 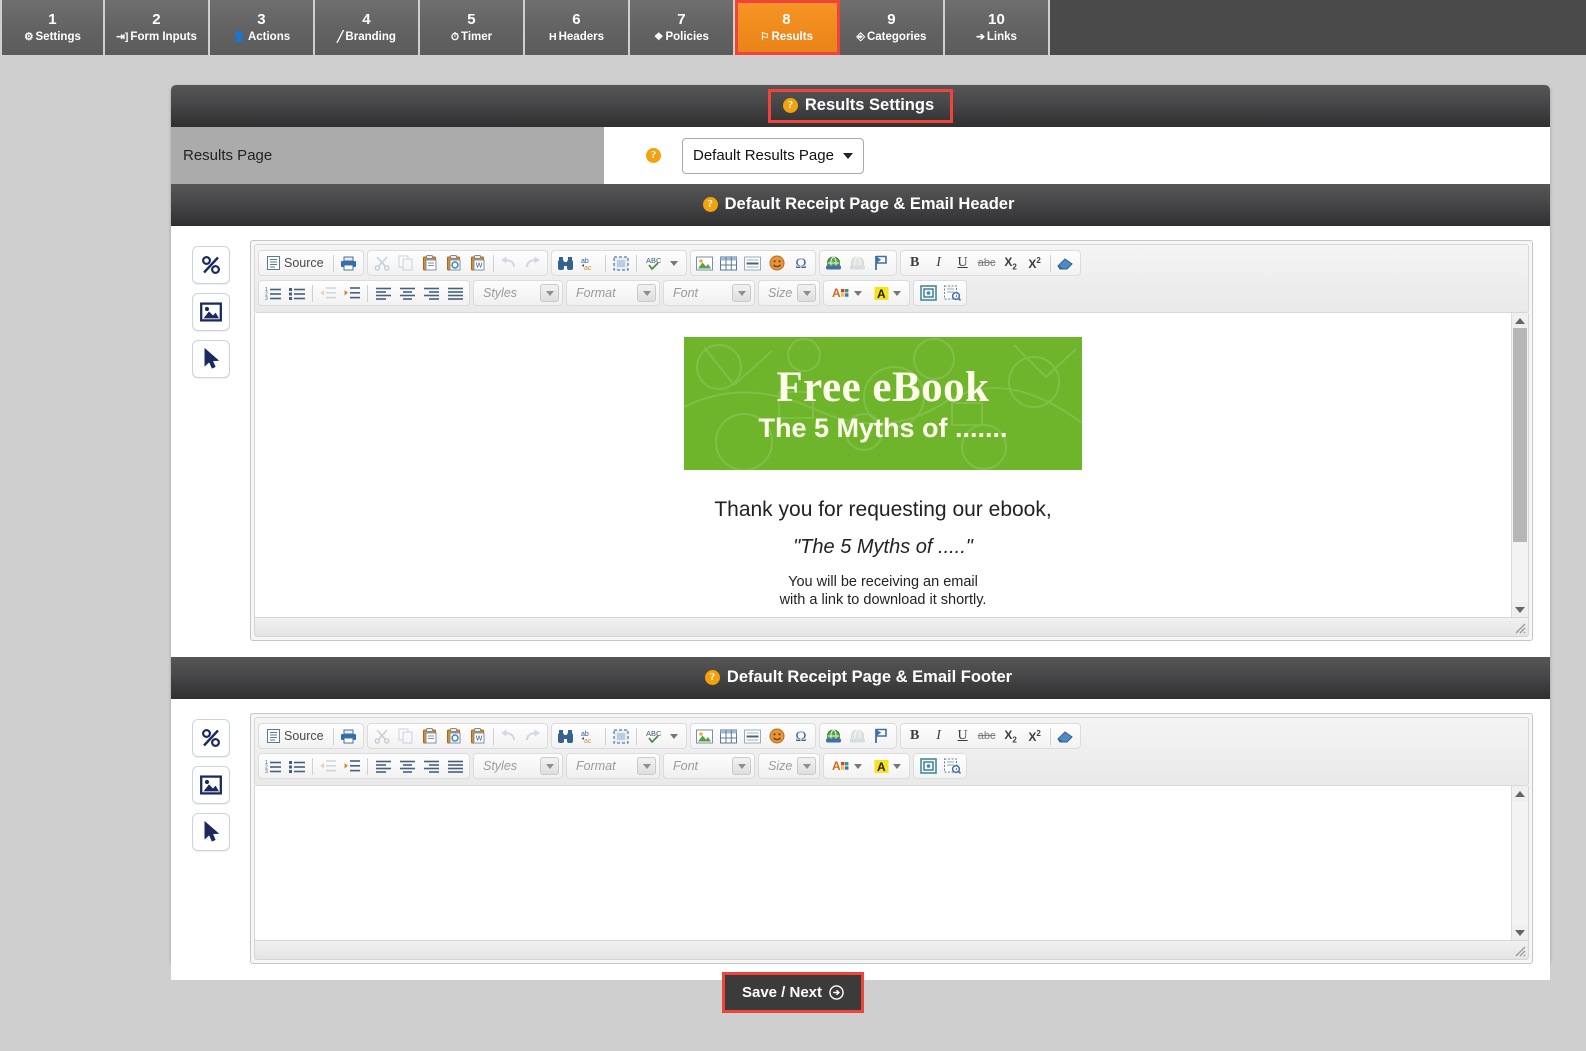 I want to click on paste-as-text-button, so click(x=454, y=263).